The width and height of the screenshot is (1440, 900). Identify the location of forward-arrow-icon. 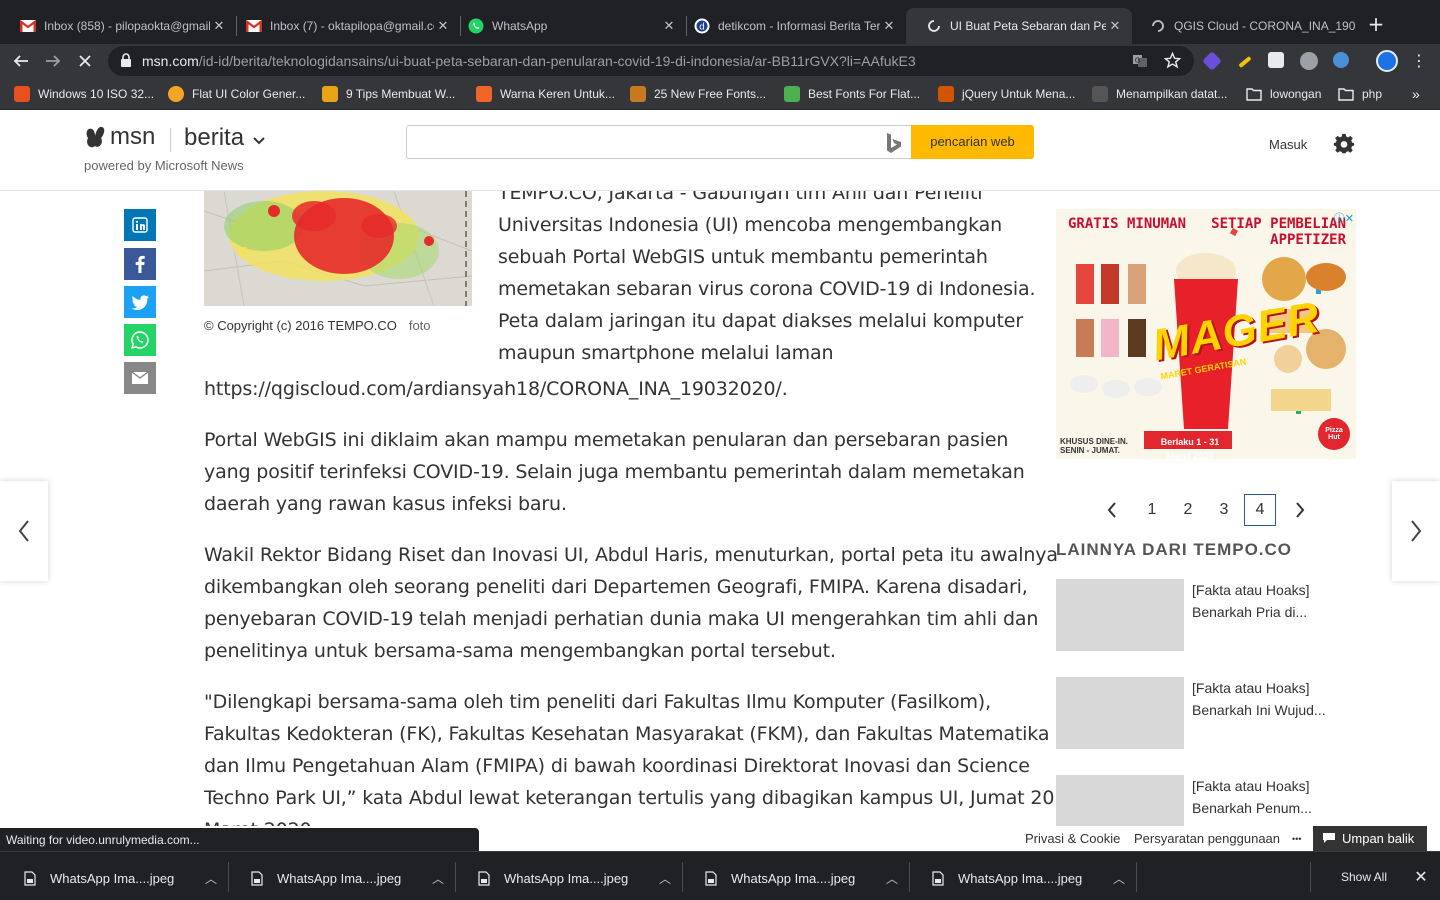
(53, 61).